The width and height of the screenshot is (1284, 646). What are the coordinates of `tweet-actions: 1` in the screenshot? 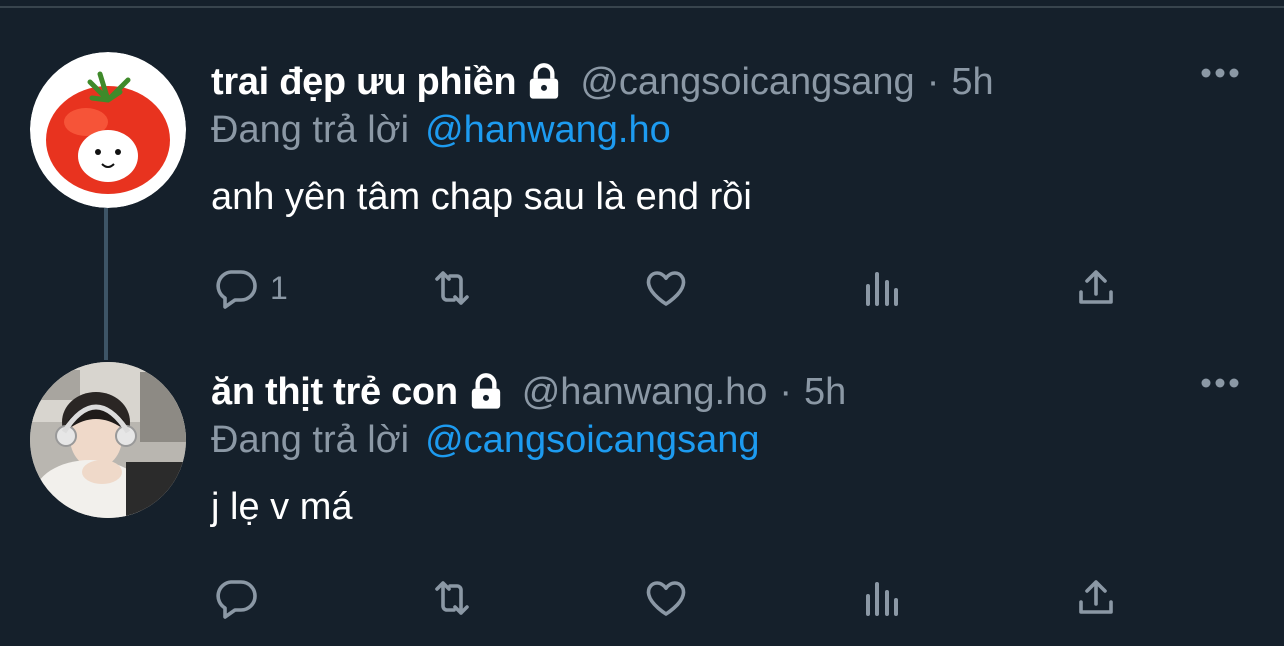 It's located at (642, 288).